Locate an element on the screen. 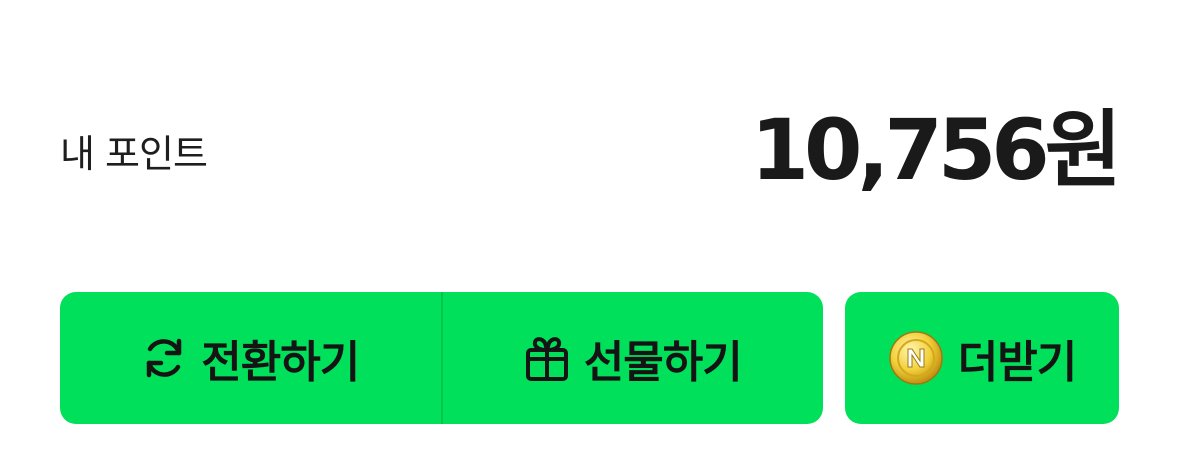 This screenshot has height=464, width=1179. gift-button-label: 선물하기 is located at coordinates (663, 362).